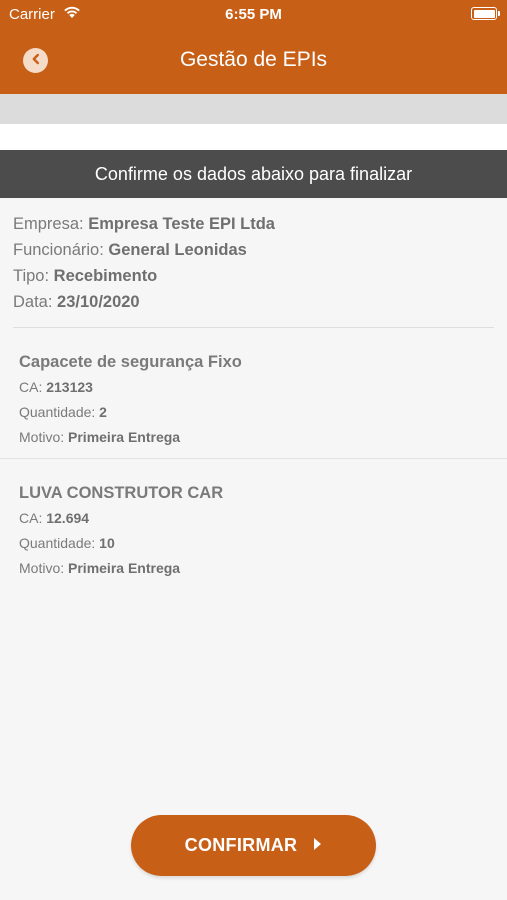 This screenshot has height=900, width=507. I want to click on instruction-text: Confirme os dados abaixo para finalizar, so click(253, 173).